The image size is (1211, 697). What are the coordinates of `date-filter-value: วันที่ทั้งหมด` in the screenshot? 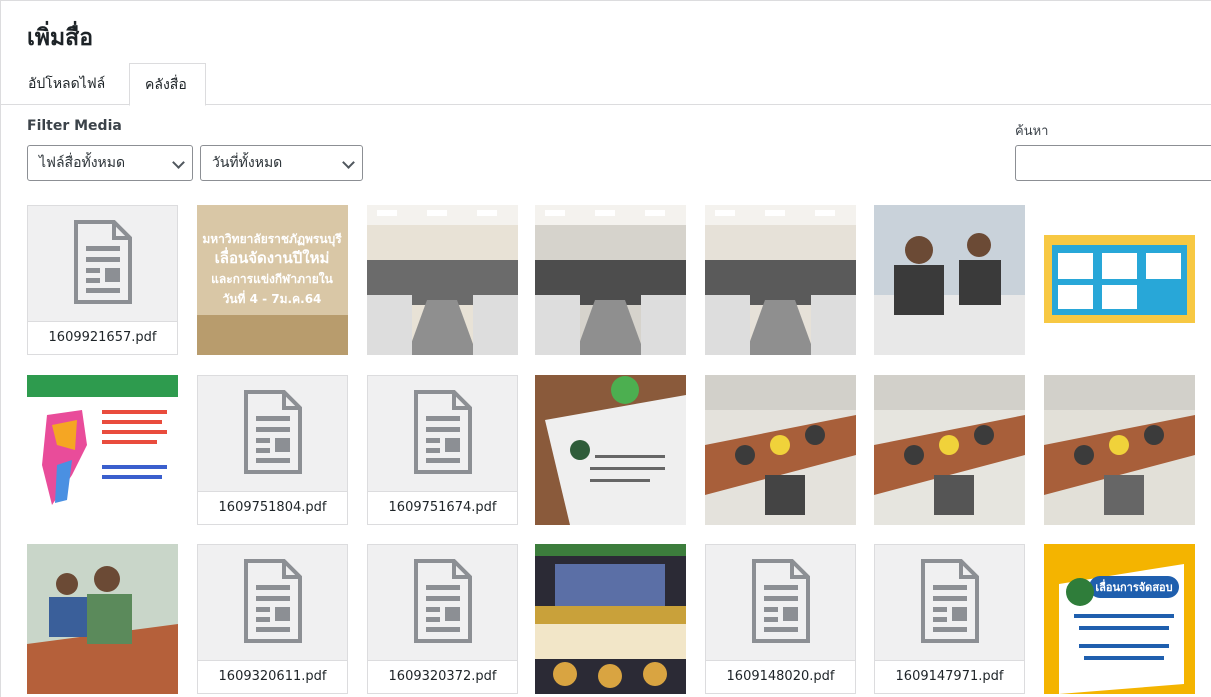 It's located at (247, 163).